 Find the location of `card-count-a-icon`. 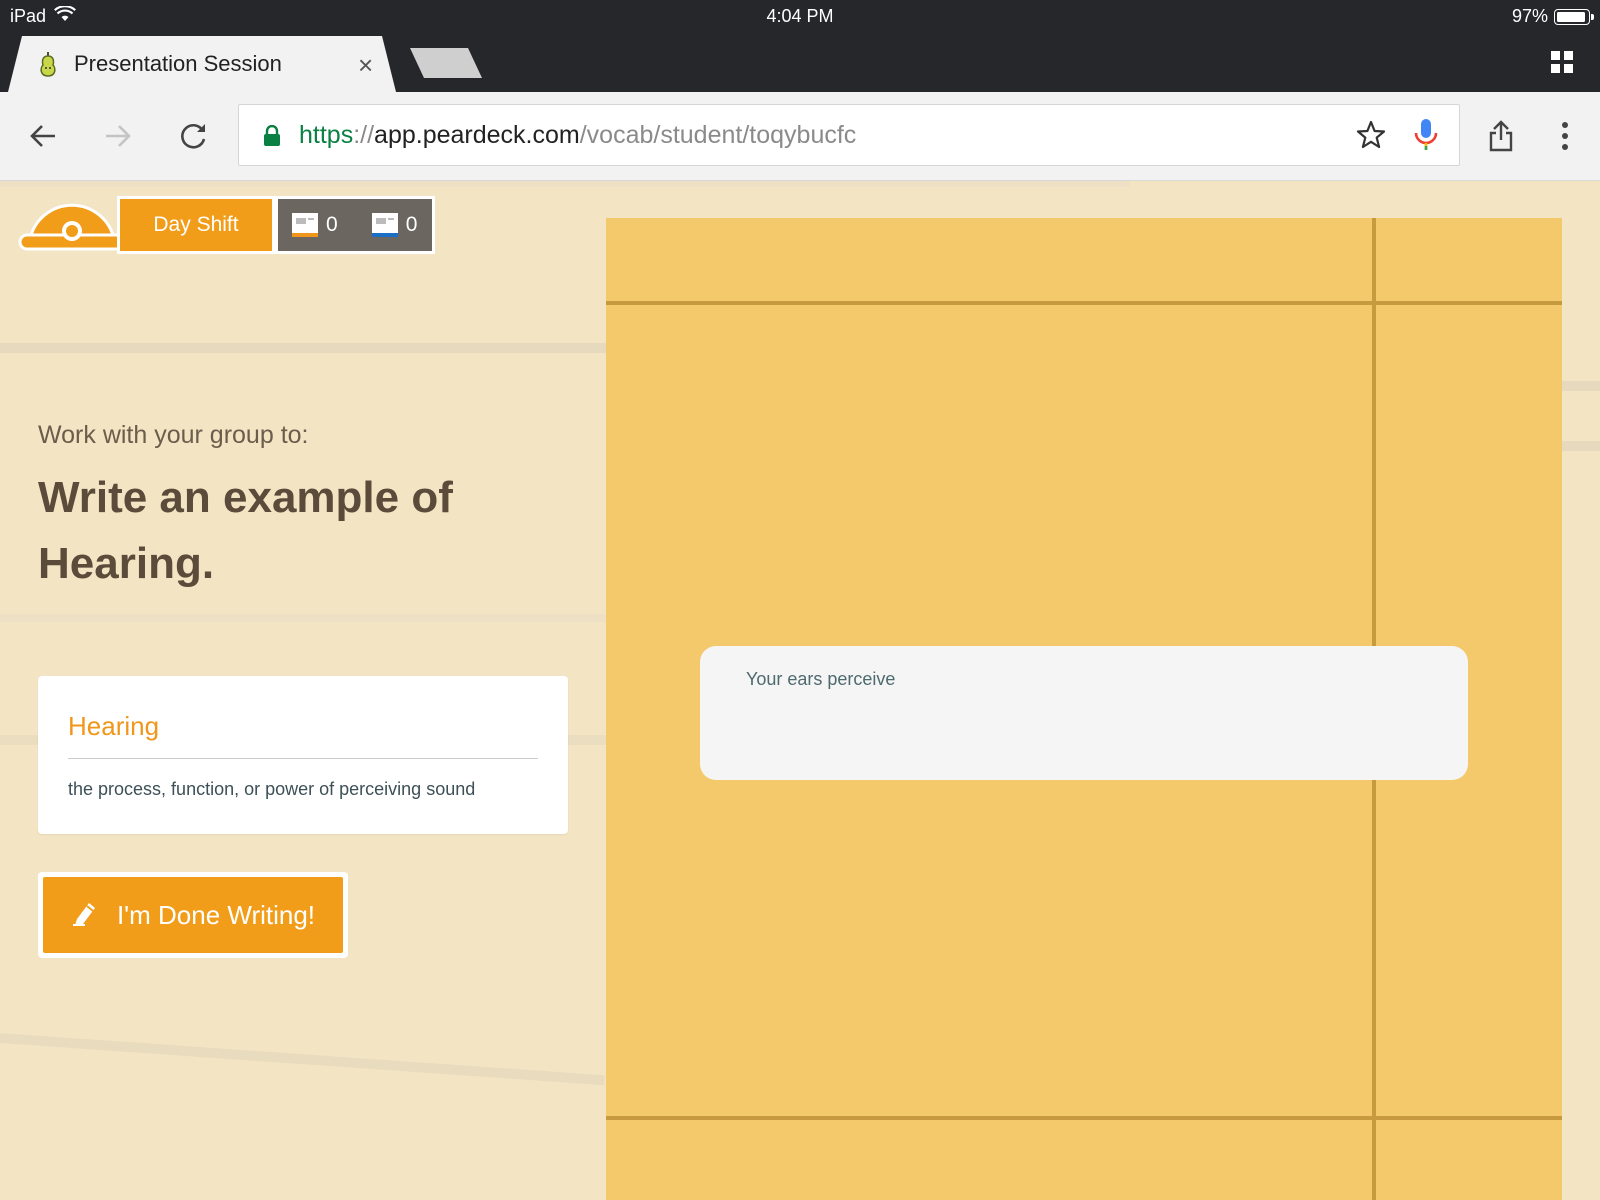

card-count-a-icon is located at coordinates (305, 225).